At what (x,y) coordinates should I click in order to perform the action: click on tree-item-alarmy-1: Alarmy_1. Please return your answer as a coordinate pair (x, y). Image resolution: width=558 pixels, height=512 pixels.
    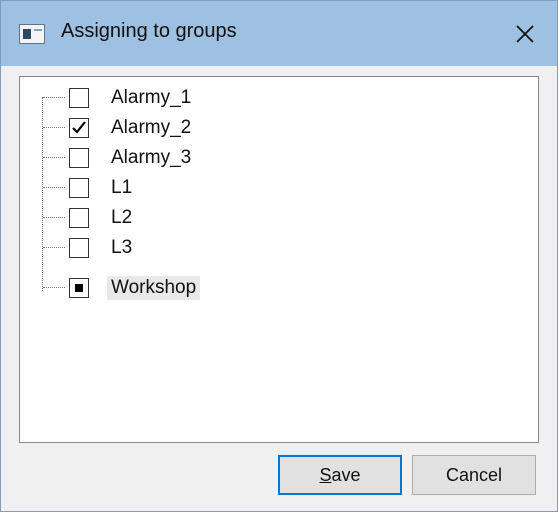
    Looking at the image, I should click on (143, 98).